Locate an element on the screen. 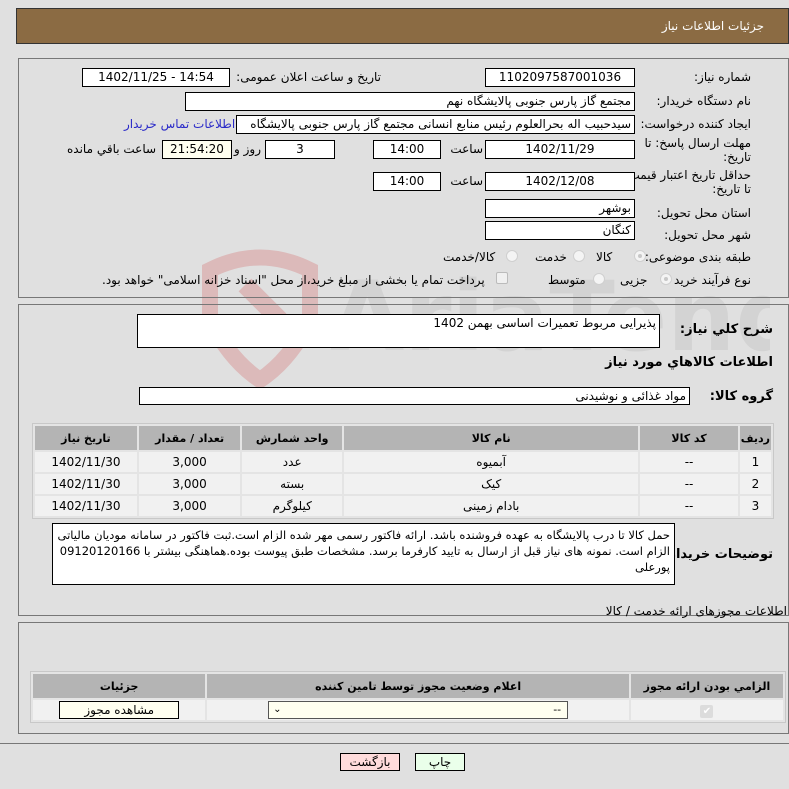 This screenshot has height=789, width=789. creator-label: ایجاد کننده درخواست: is located at coordinates (695, 124).